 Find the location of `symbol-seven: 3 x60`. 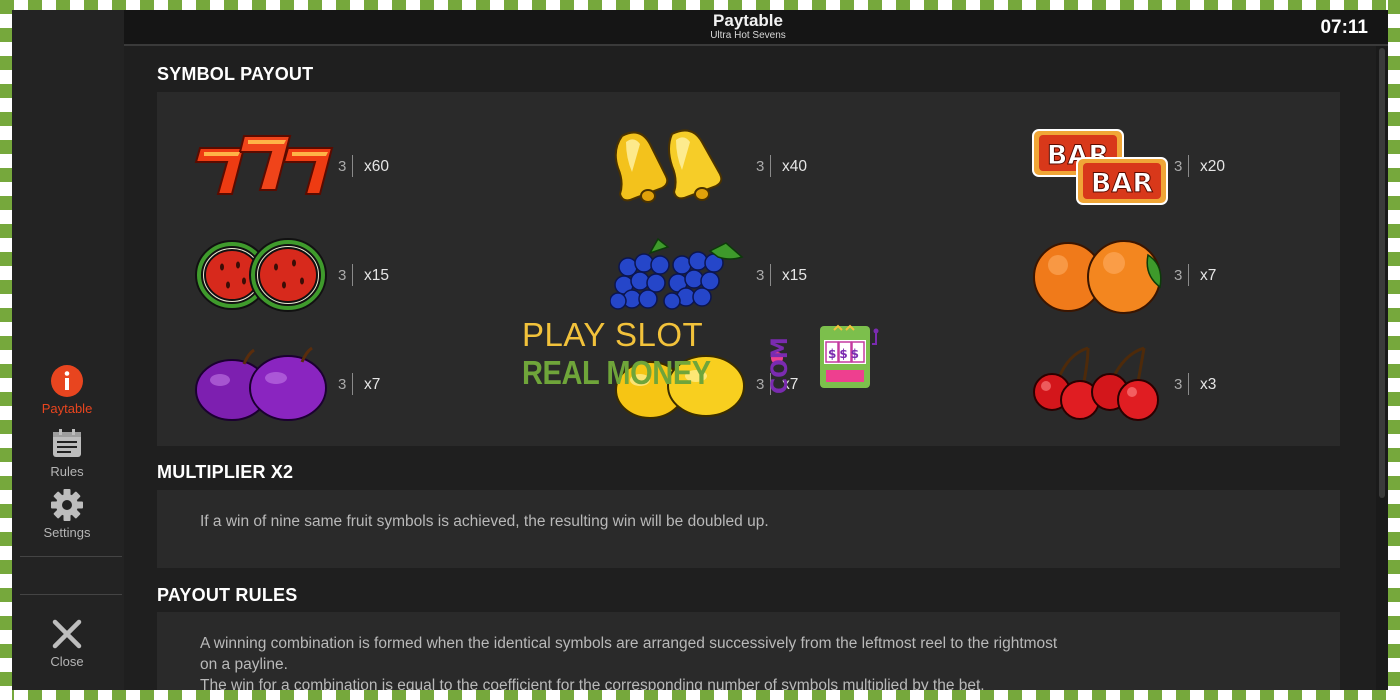

symbol-seven: 3 x60 is located at coordinates (312, 167).